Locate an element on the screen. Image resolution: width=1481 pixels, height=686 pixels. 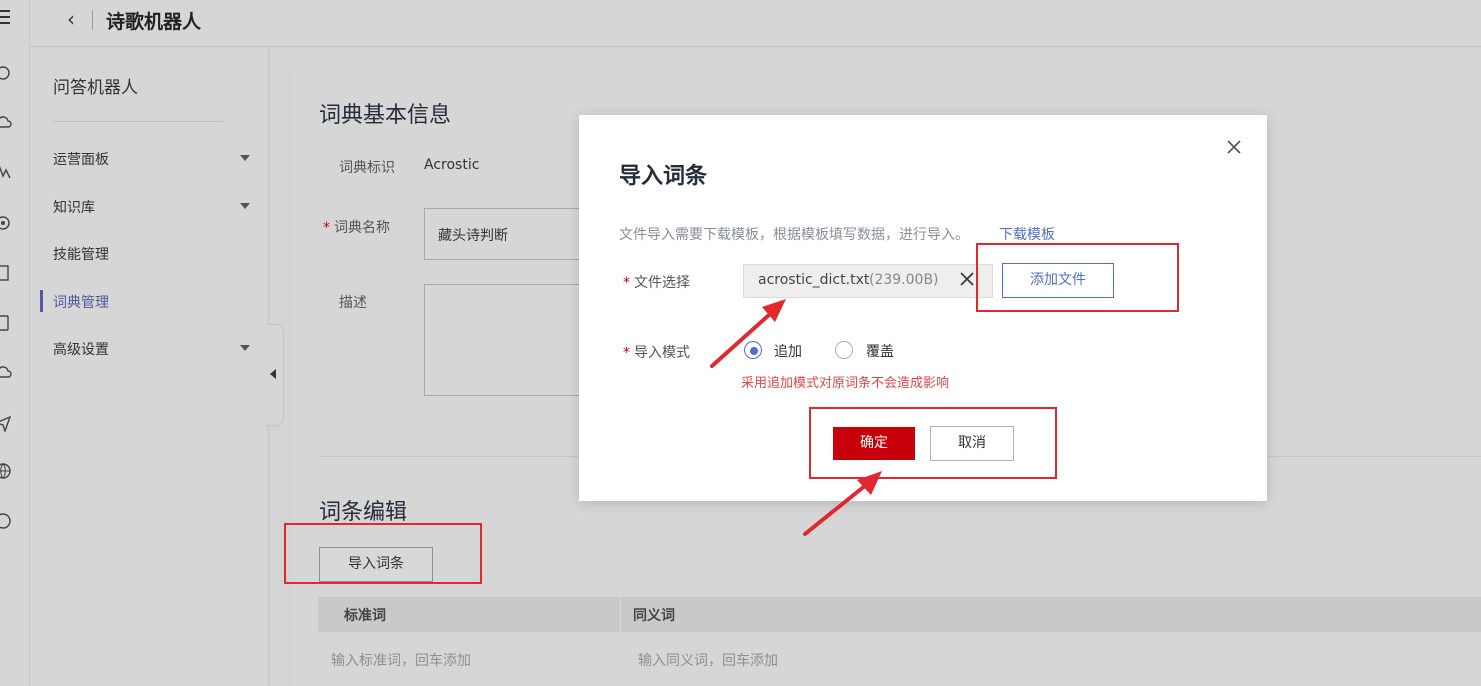
sidebar-item-dictionary: 词典管理 is located at coordinates (81, 302).